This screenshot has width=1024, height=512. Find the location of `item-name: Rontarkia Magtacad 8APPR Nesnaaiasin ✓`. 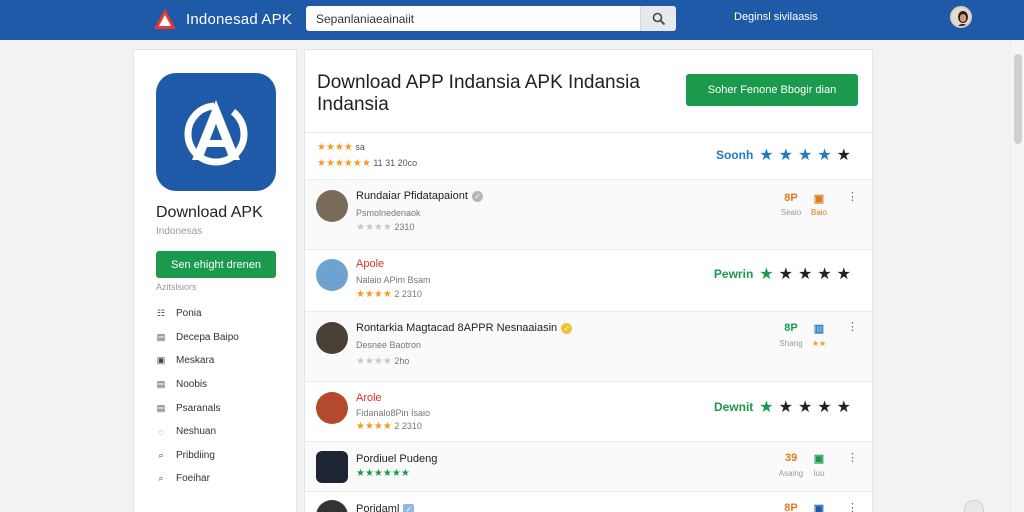

item-name: Rontarkia Magtacad 8APPR Nesnaaiasin ✓ is located at coordinates (464, 328).